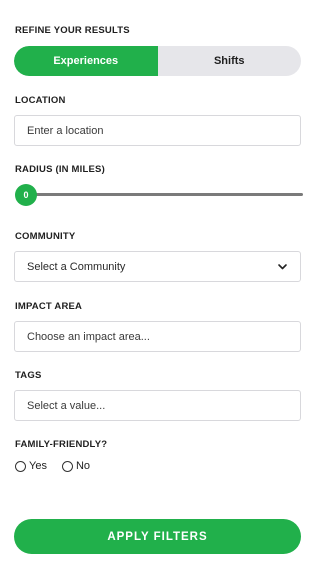 The width and height of the screenshot is (320, 561). I want to click on tab-experiences: Experiences, so click(86, 61).